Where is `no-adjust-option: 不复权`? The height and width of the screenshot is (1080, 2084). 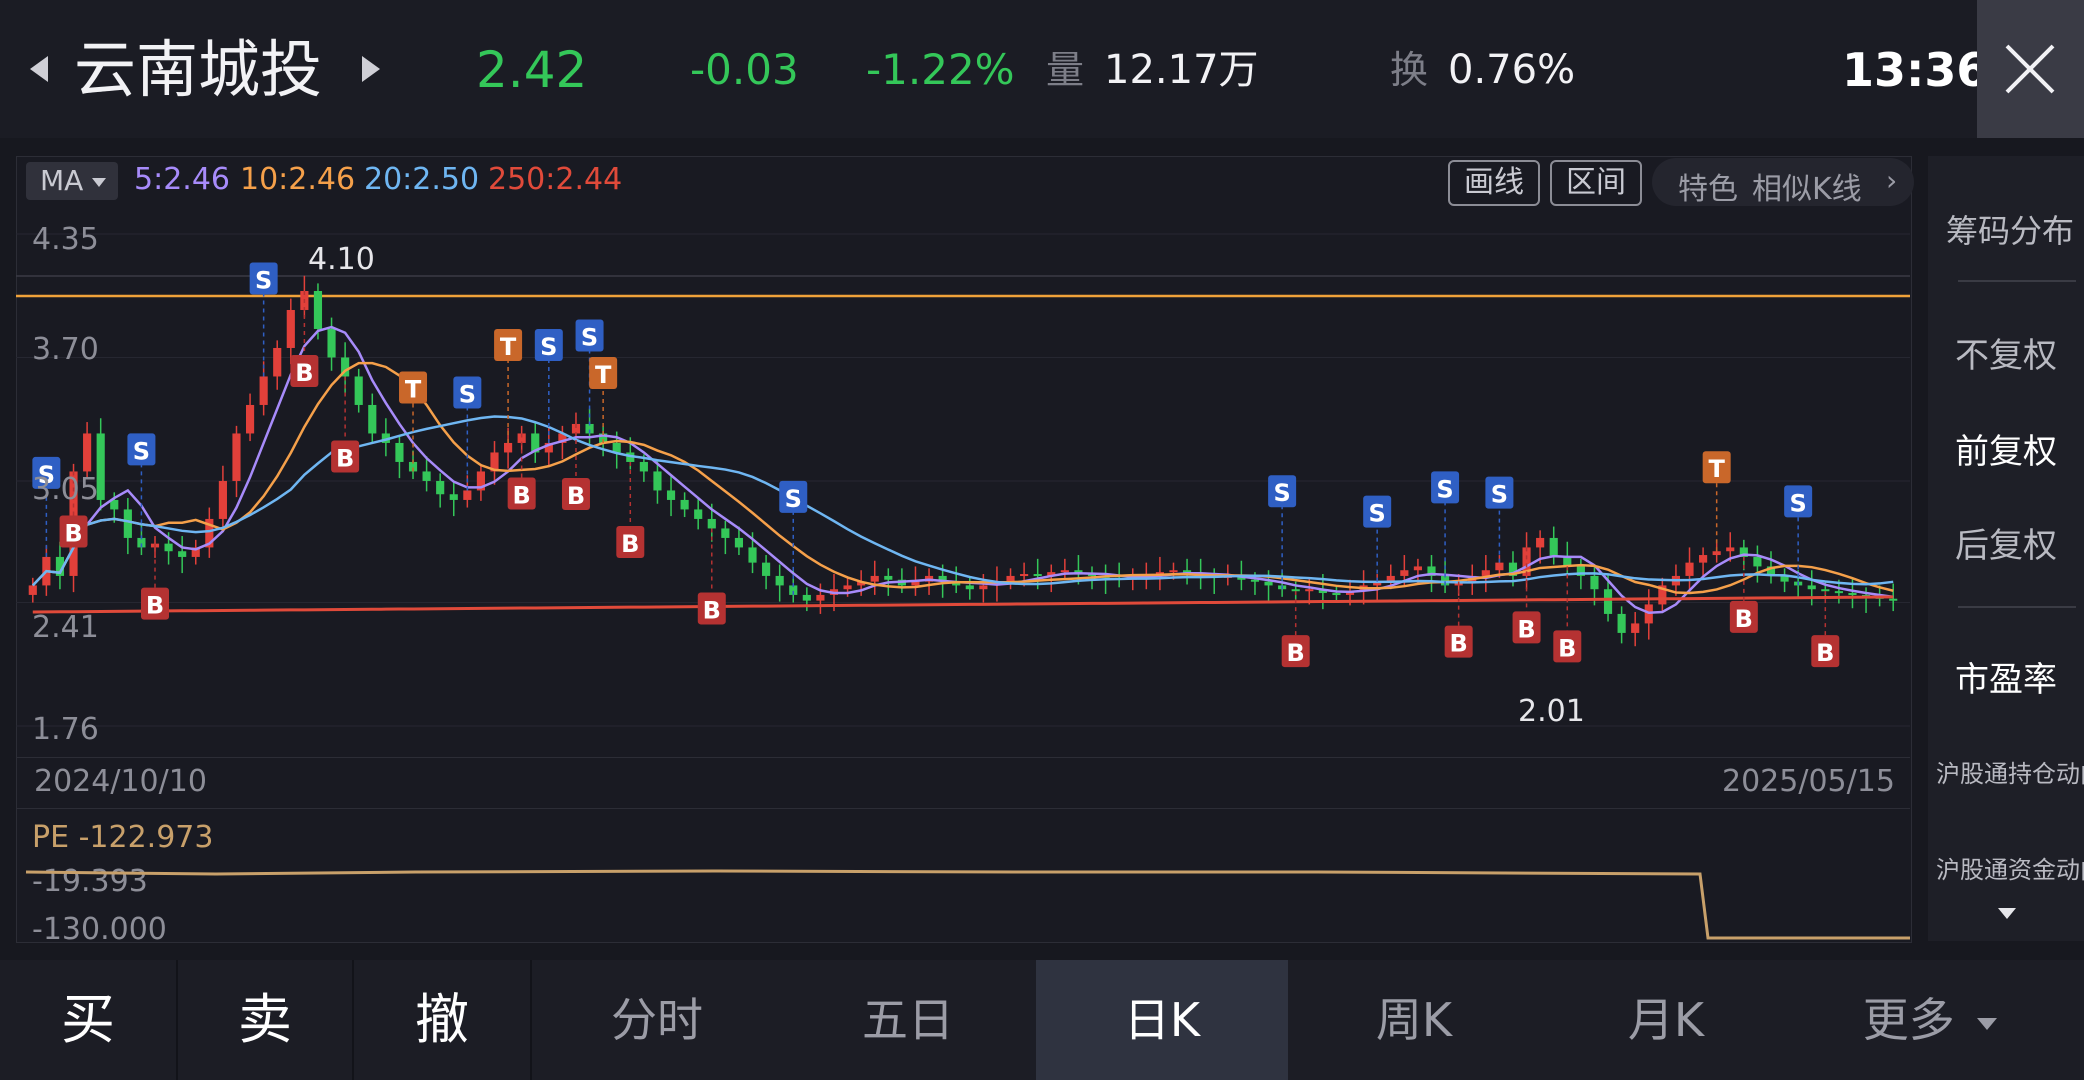 no-adjust-option: 不复权 is located at coordinates (2006, 352).